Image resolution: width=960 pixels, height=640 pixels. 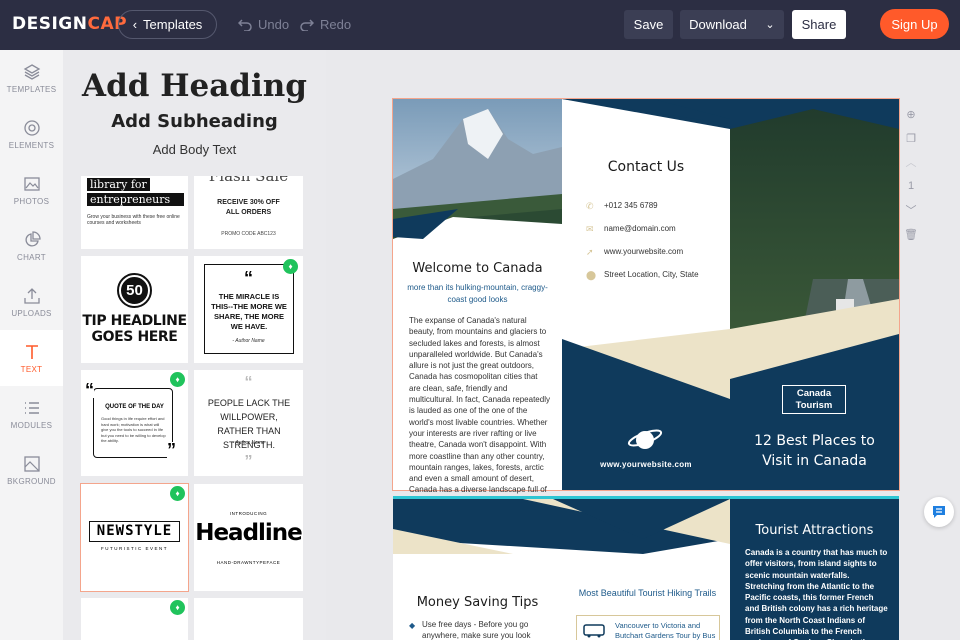 I want to click on cursor-icon: ➚, so click(x=590, y=252).